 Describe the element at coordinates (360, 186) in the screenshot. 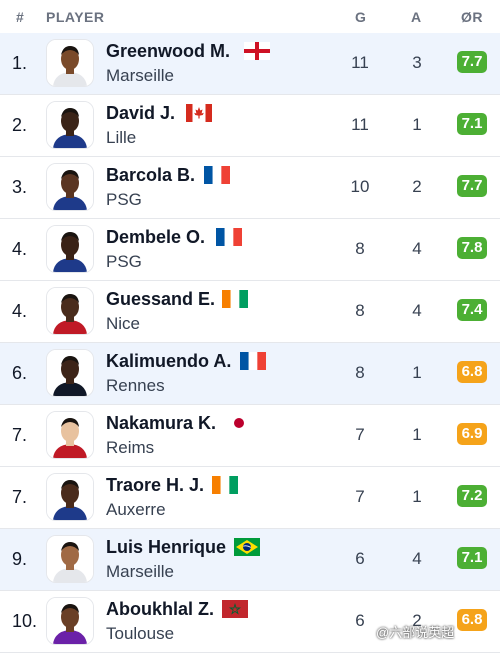

I see `goals-value: 10` at that location.